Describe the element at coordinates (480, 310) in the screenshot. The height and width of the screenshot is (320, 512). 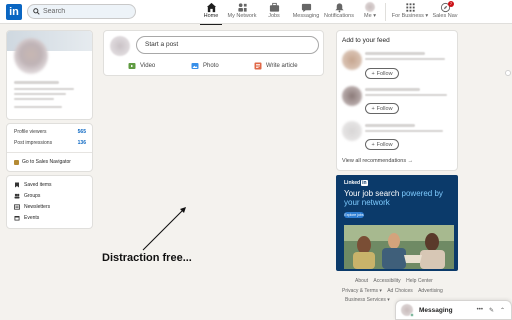
I see `more-options-icon: •••` at that location.